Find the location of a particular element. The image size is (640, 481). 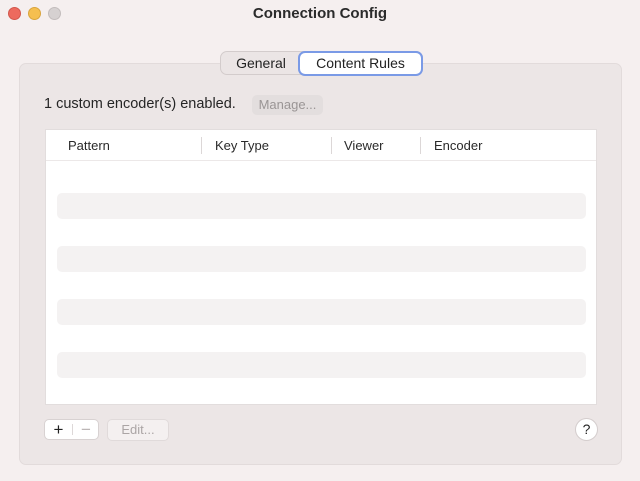

remove-rule-button: − is located at coordinates (86, 429).